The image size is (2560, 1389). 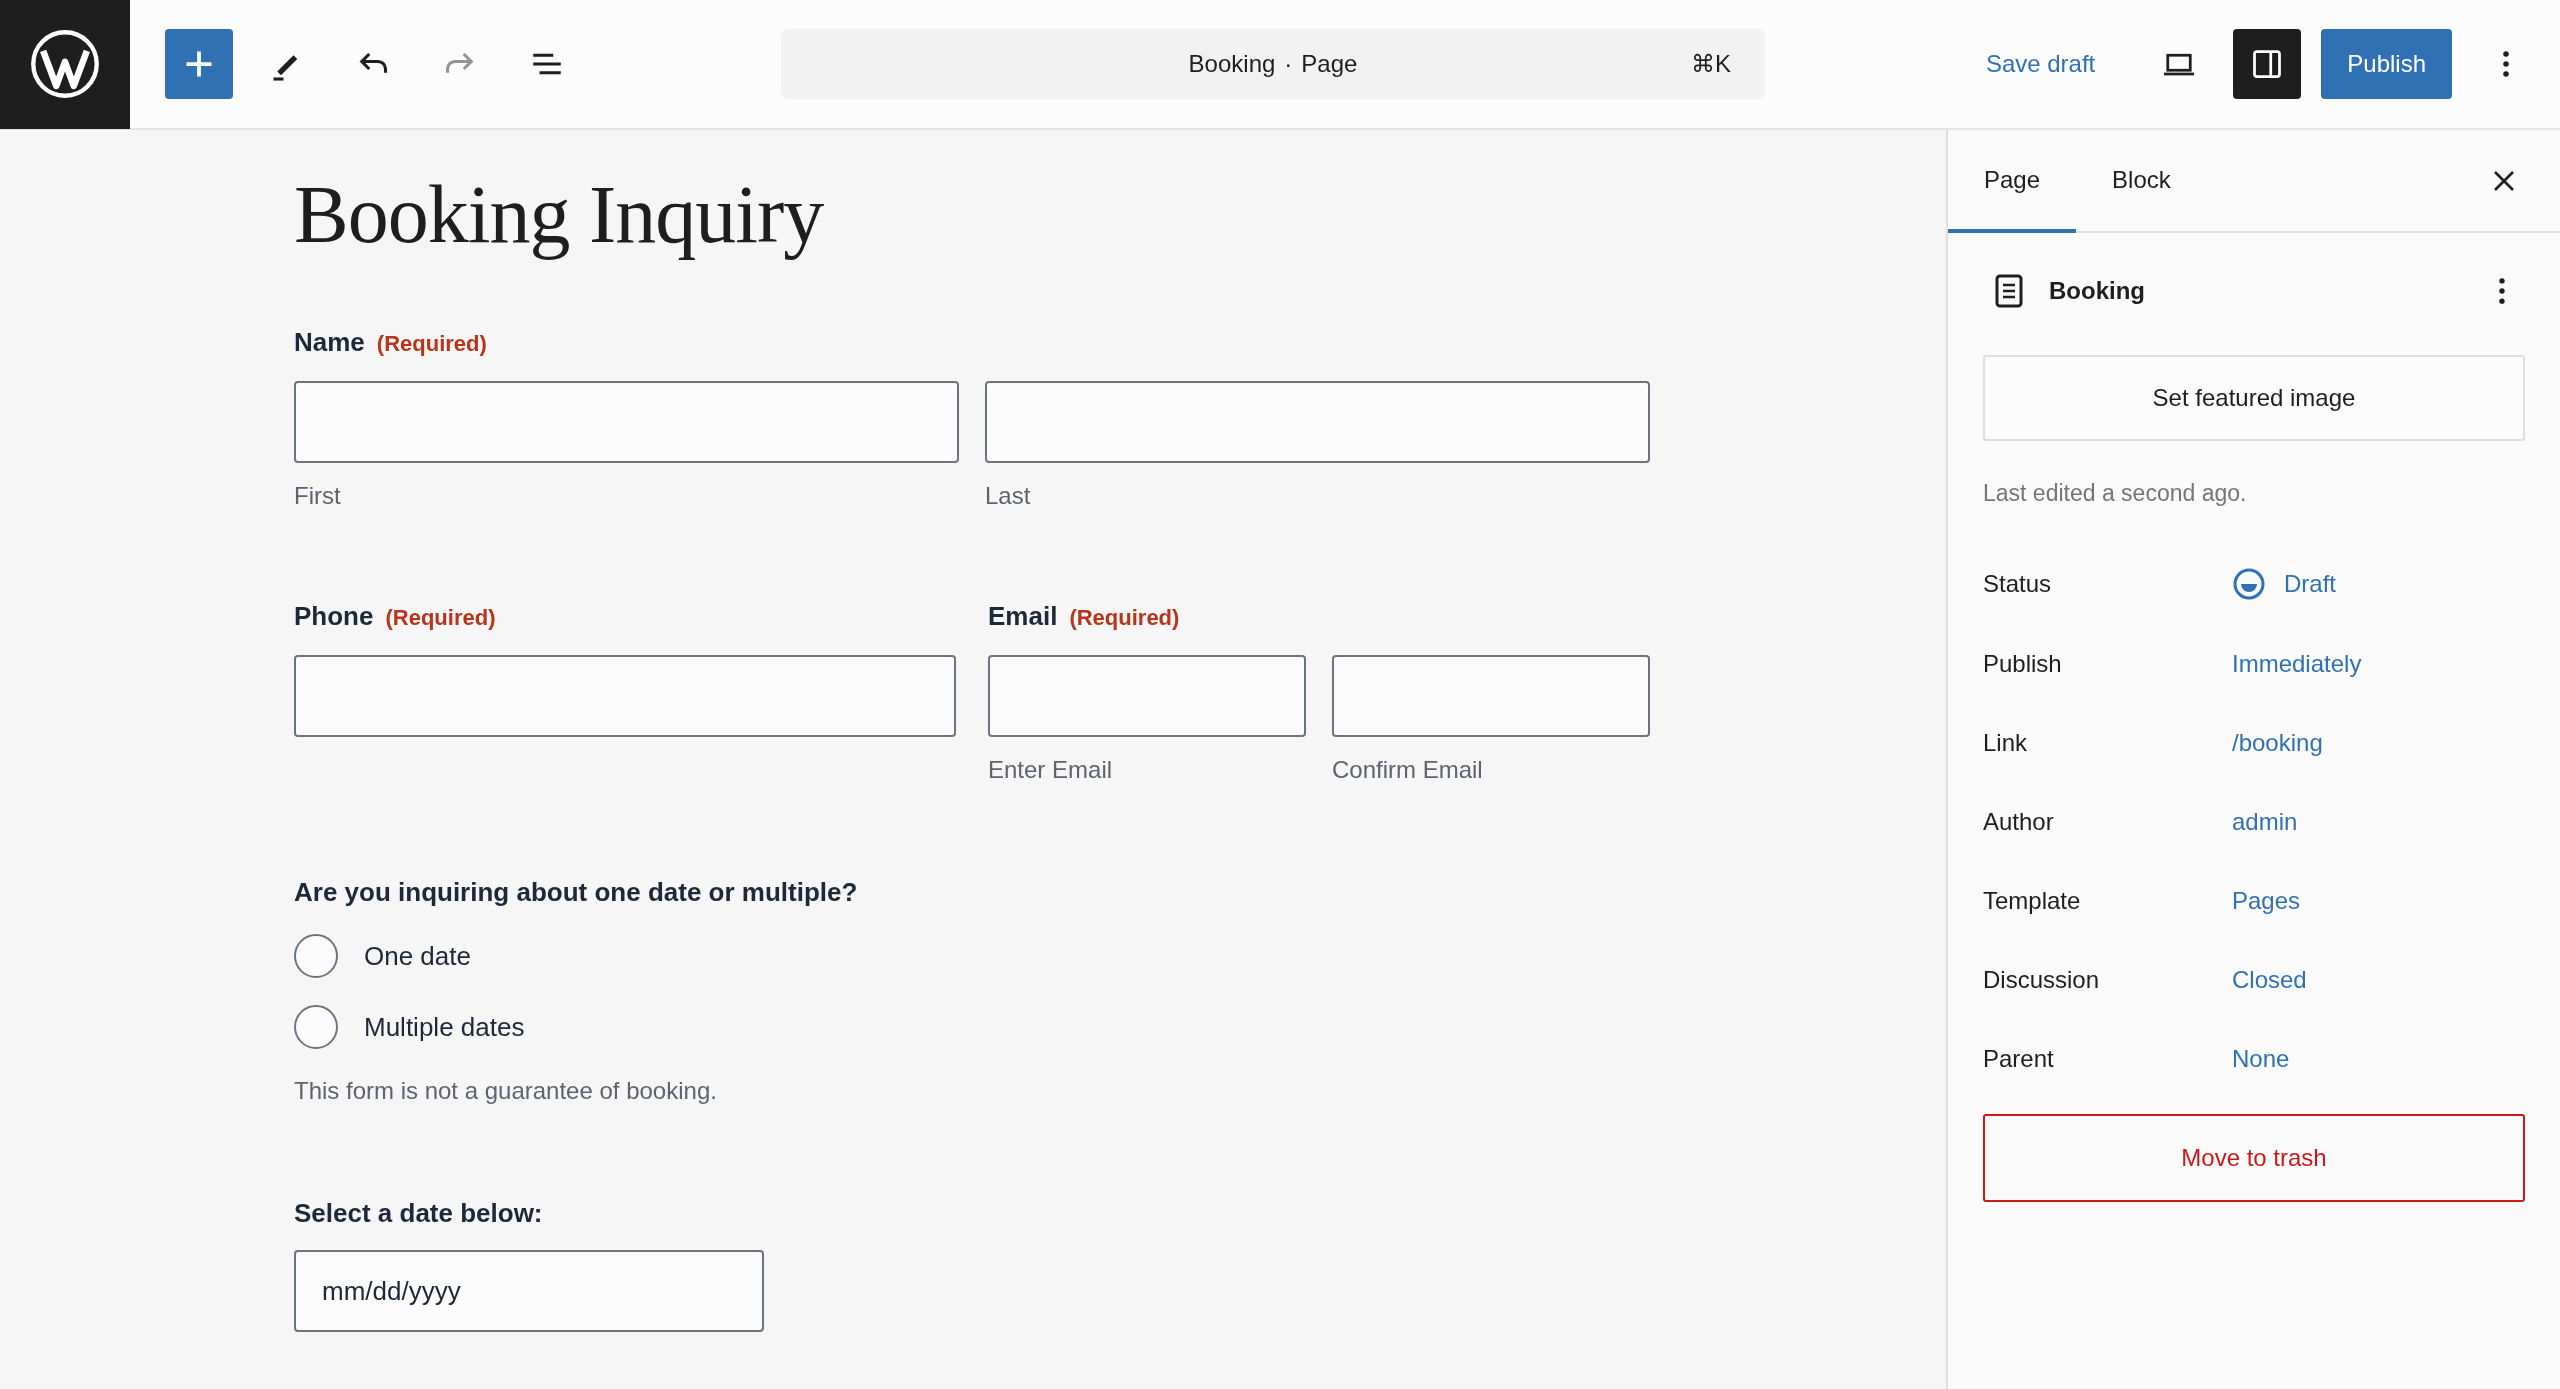 I want to click on setting-value-link: Pages, so click(x=2266, y=900).